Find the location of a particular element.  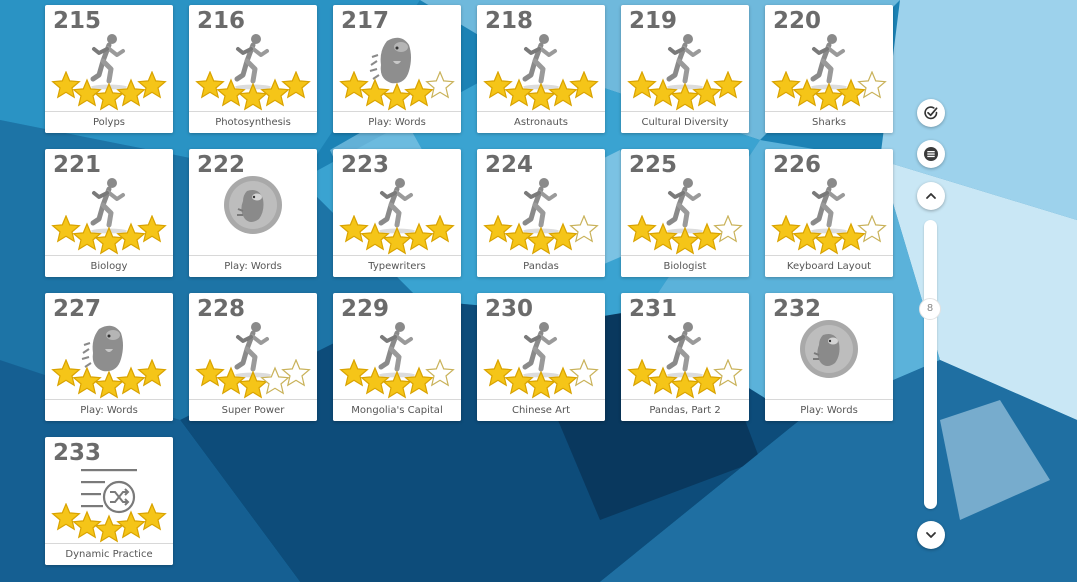

scroll-down-button is located at coordinates (931, 535).